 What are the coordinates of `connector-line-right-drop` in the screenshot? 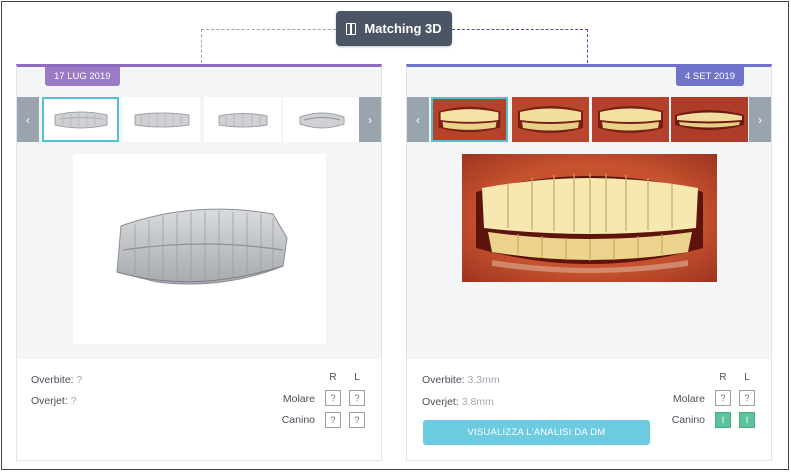 It's located at (587, 46).